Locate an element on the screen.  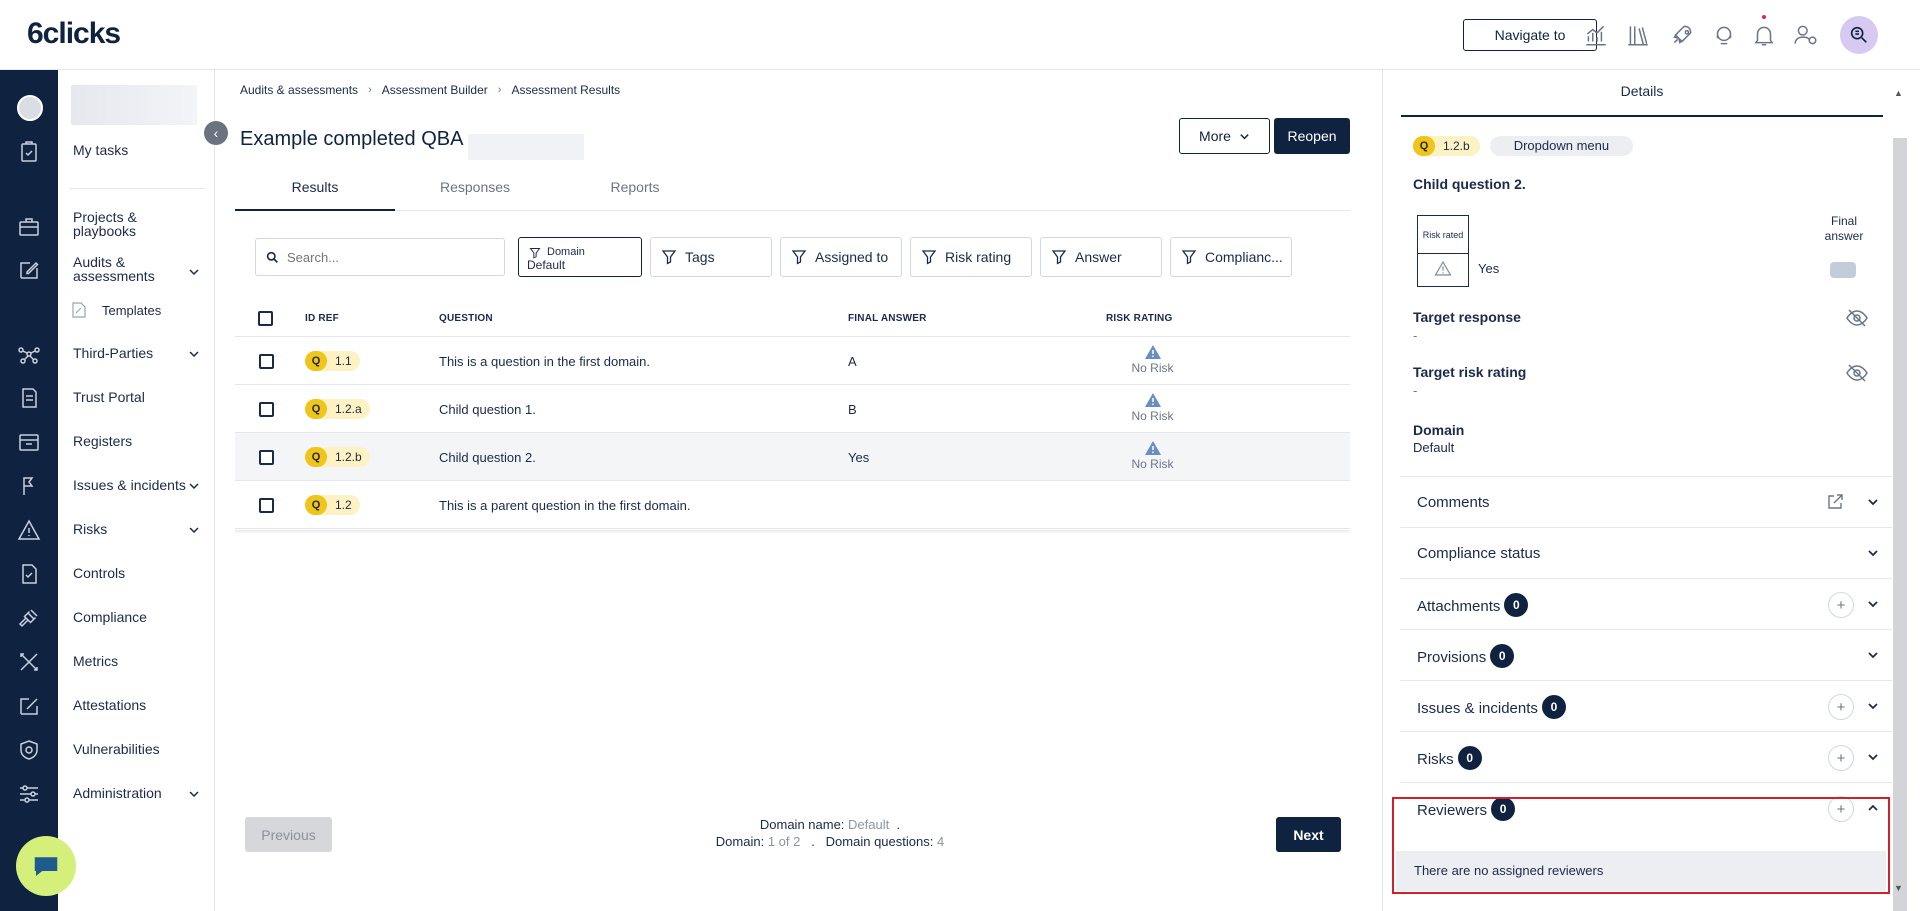
edit-icon is located at coordinates (29, 270).